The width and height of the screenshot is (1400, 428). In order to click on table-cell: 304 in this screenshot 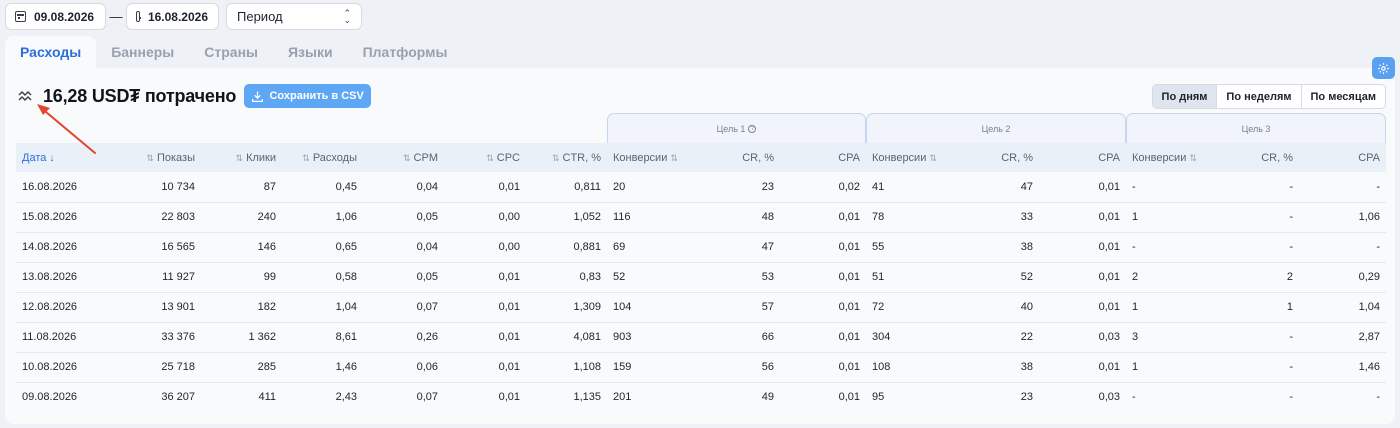, I will do `click(881, 337)`.